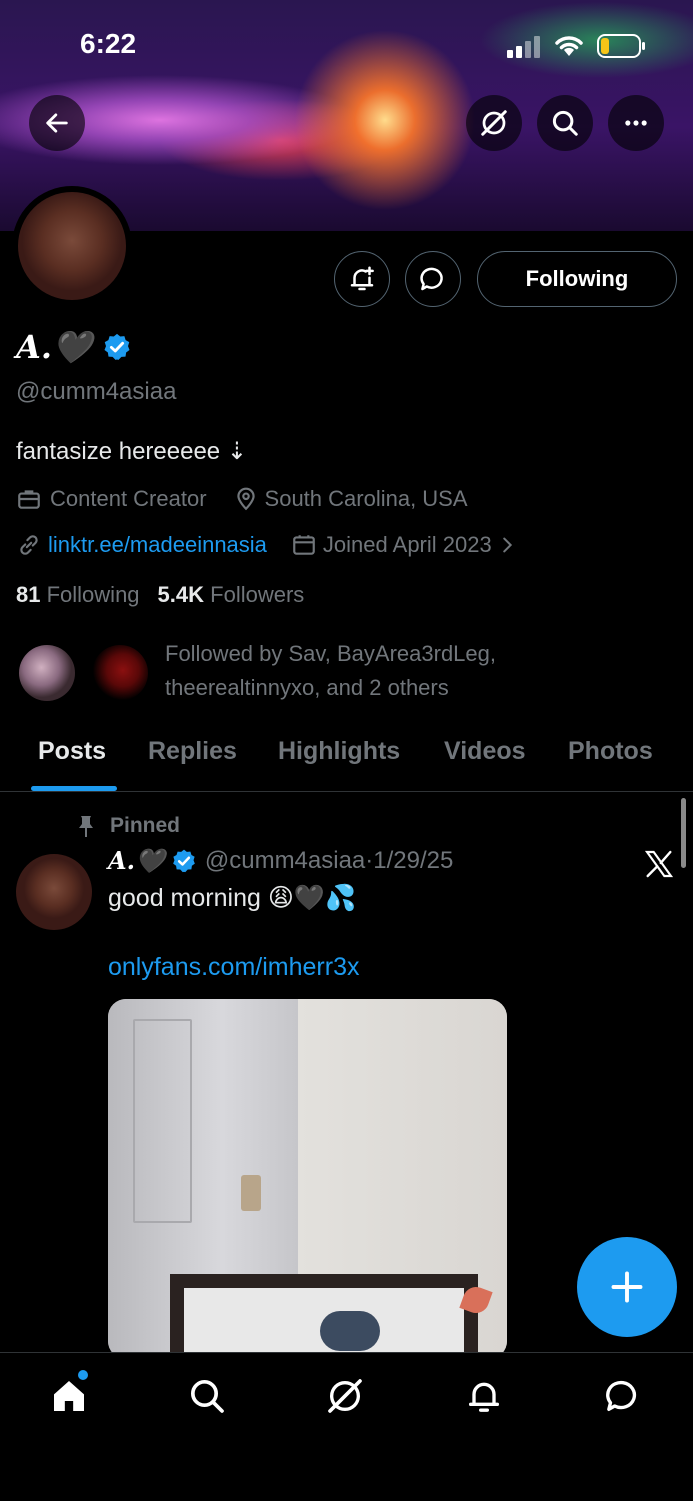 This screenshot has height=1501, width=693. I want to click on back-arrow-icon, so click(57, 123).